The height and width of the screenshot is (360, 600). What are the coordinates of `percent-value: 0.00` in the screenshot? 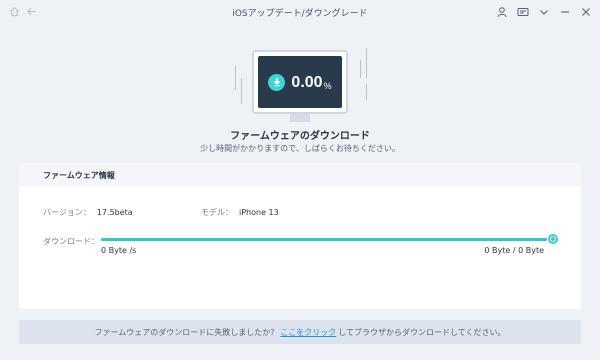 It's located at (307, 82).